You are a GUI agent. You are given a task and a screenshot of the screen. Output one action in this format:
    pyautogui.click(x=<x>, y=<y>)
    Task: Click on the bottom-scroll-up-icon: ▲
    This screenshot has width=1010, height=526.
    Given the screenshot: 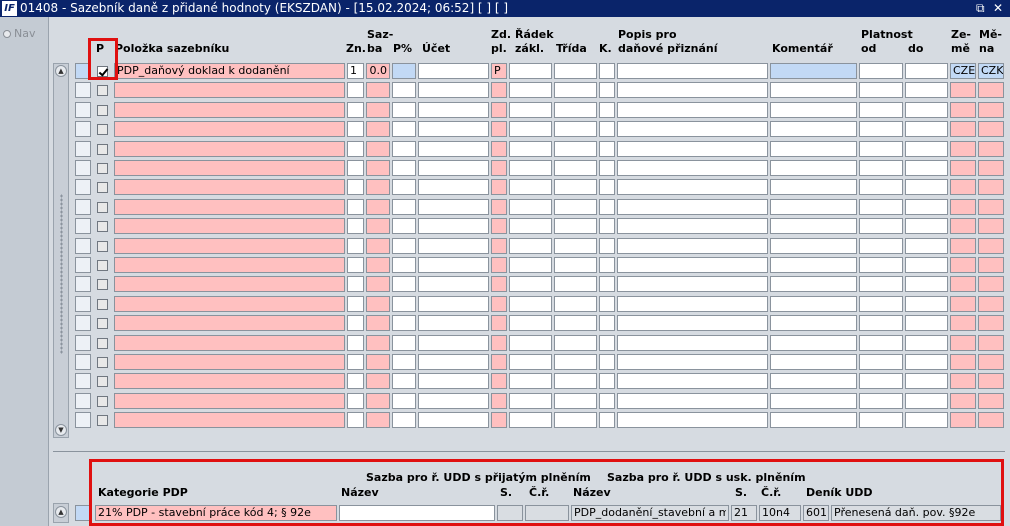 What is the action you would take?
    pyautogui.click(x=61, y=512)
    